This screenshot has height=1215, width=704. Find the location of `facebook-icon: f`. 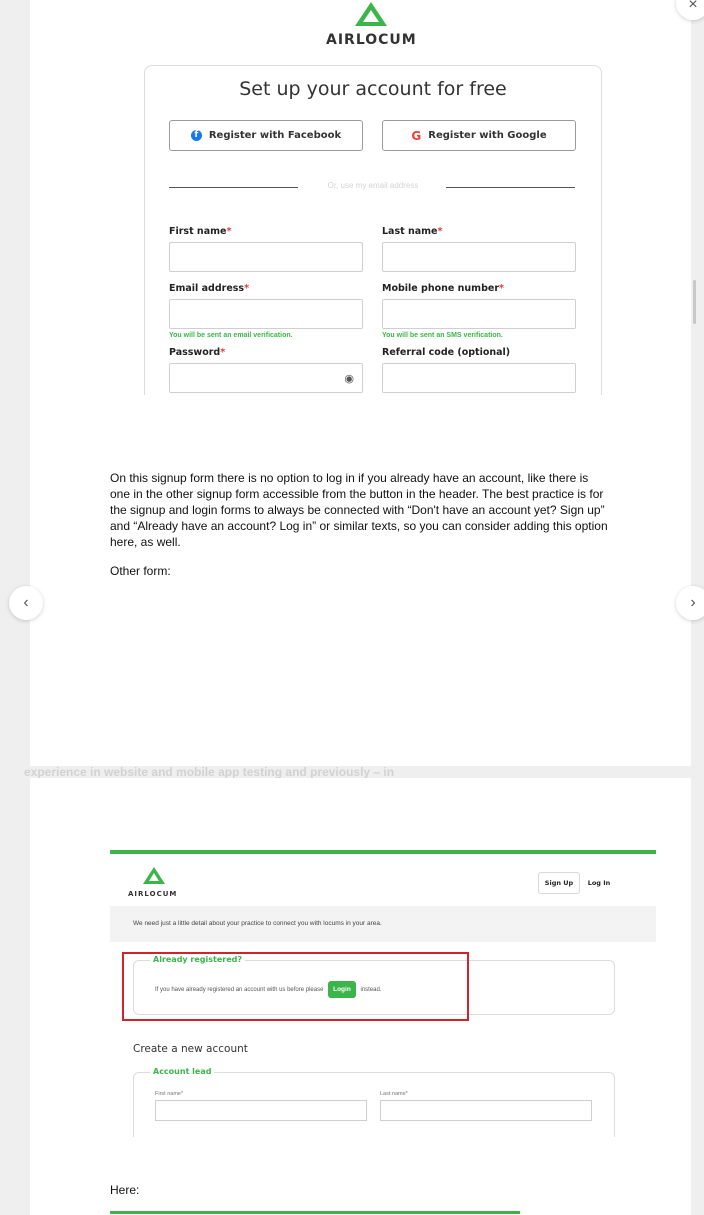

facebook-icon: f is located at coordinates (196, 135).